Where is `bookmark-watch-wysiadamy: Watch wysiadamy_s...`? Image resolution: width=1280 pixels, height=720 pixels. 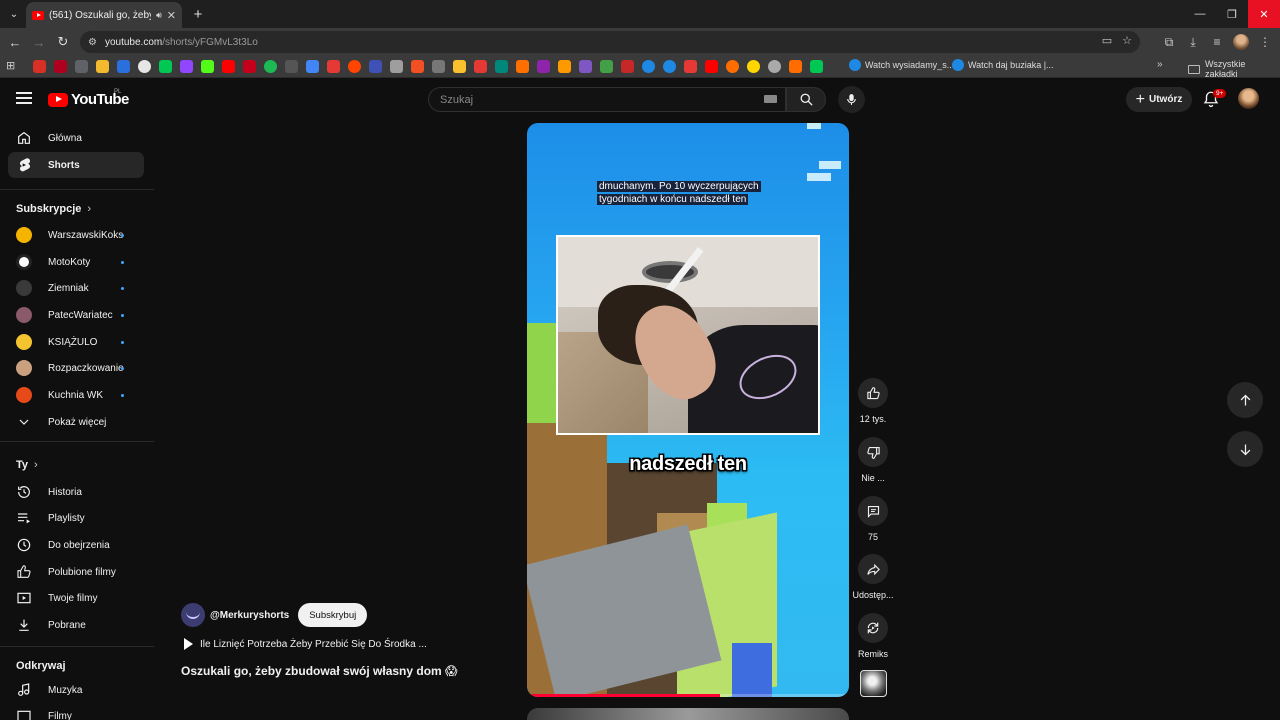 bookmark-watch-wysiadamy: Watch wysiadamy_s... is located at coordinates (901, 65).